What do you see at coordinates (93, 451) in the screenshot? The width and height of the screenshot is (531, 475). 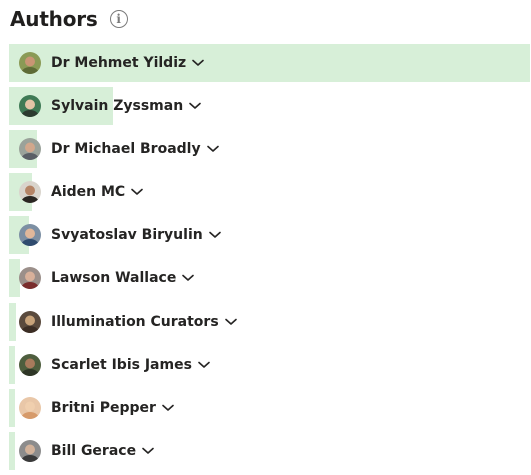 I see `author-name: Bill Gerace` at bounding box center [93, 451].